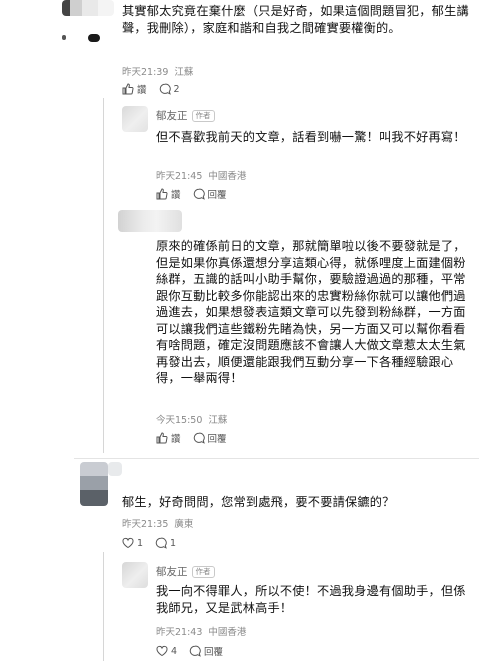 The height and width of the screenshot is (661, 495). Describe the element at coordinates (276, 458) in the screenshot. I see `divider` at that location.